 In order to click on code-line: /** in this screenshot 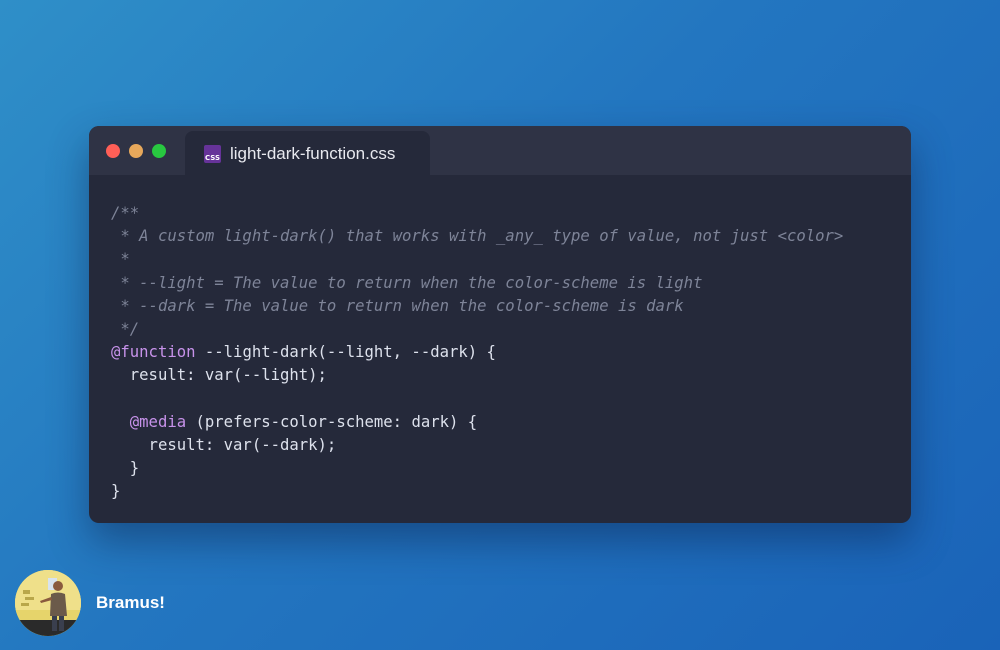, I will do `click(125, 213)`.